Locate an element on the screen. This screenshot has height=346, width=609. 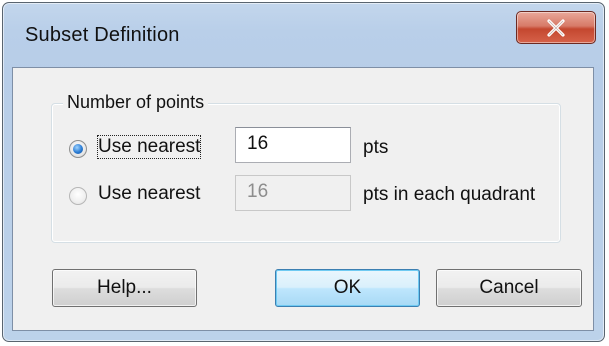
close-button is located at coordinates (556, 27).